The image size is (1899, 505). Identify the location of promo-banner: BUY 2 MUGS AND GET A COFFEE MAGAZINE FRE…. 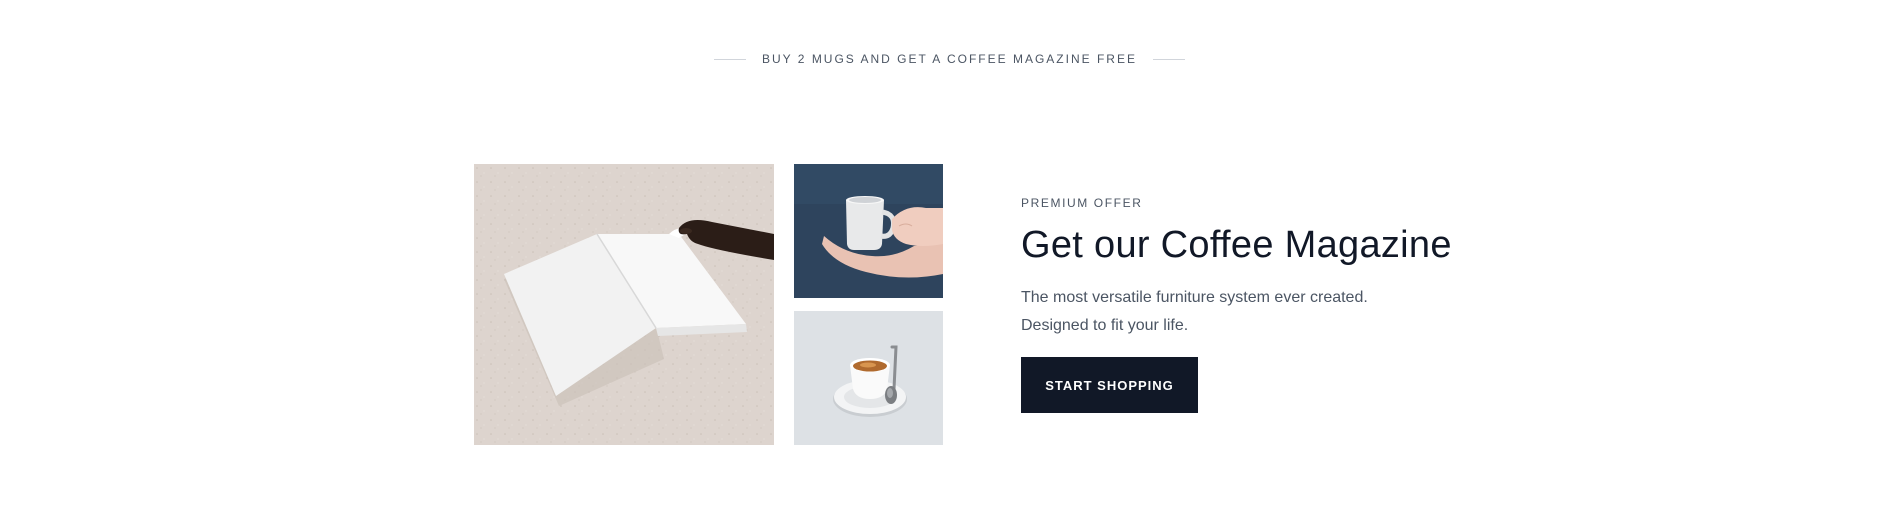
(949, 59).